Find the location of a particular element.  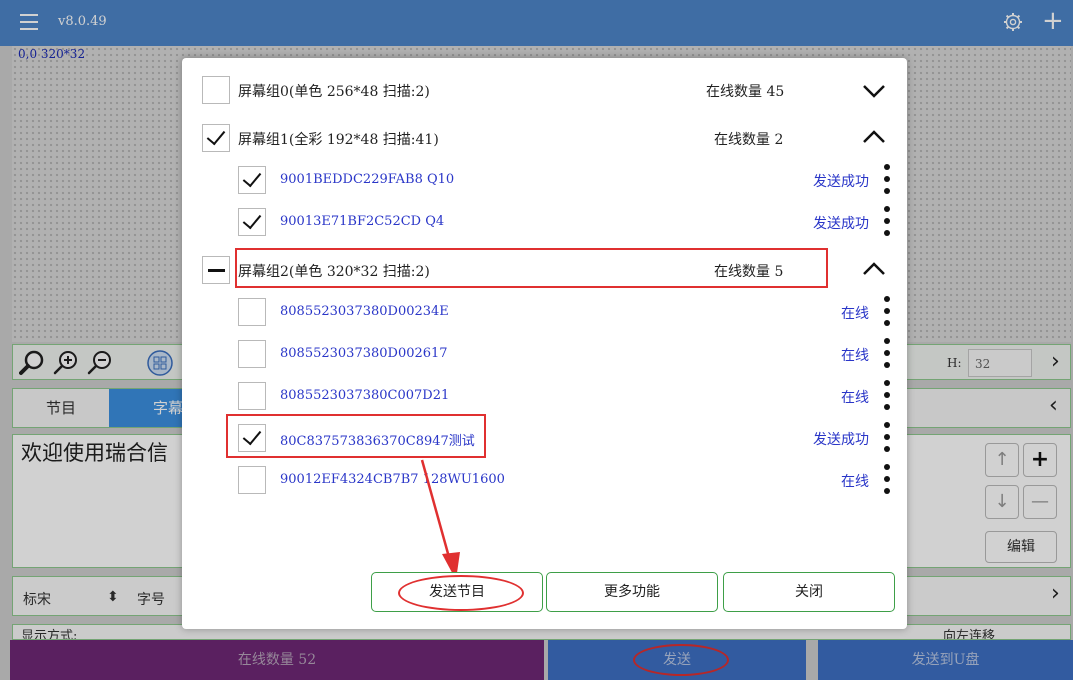

device-id: 9001BEDDC229FAB8 Q10 is located at coordinates (367, 179).